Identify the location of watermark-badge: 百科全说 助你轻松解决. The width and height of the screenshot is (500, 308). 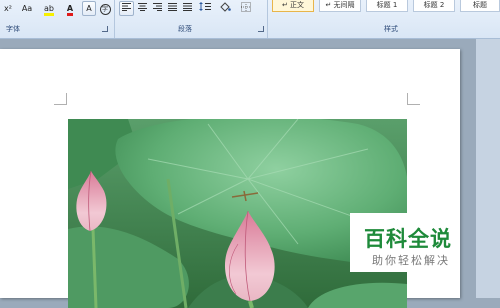
(405, 242).